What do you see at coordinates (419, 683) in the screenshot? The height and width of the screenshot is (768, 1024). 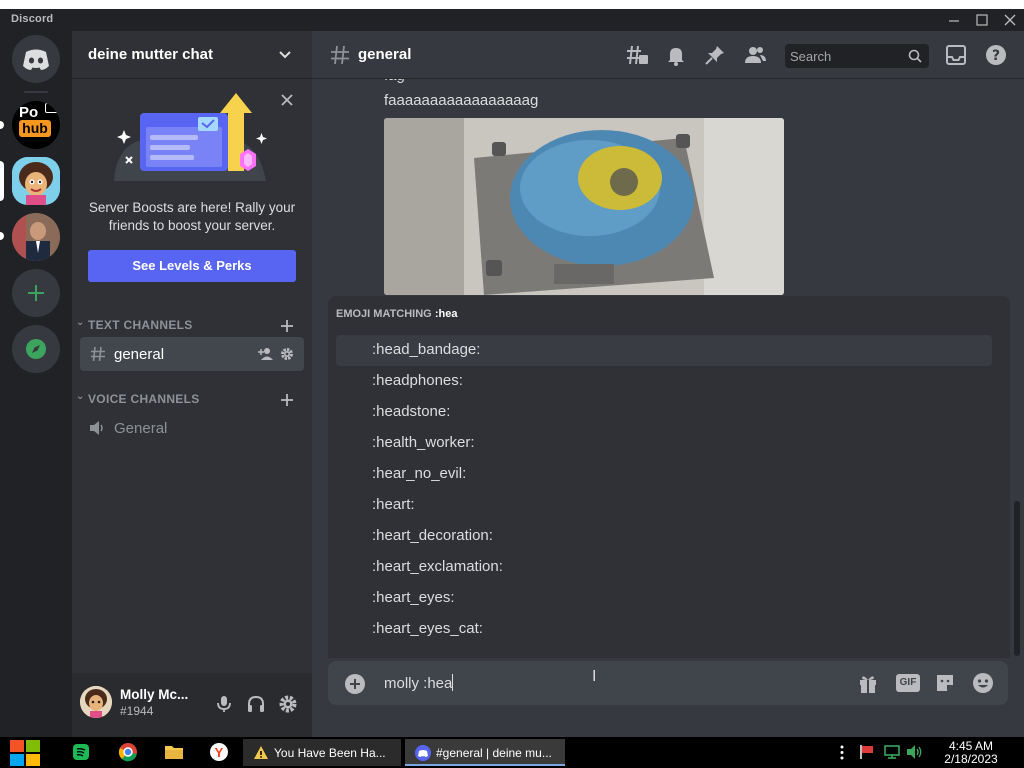 I see `message-input: molly :hea` at bounding box center [419, 683].